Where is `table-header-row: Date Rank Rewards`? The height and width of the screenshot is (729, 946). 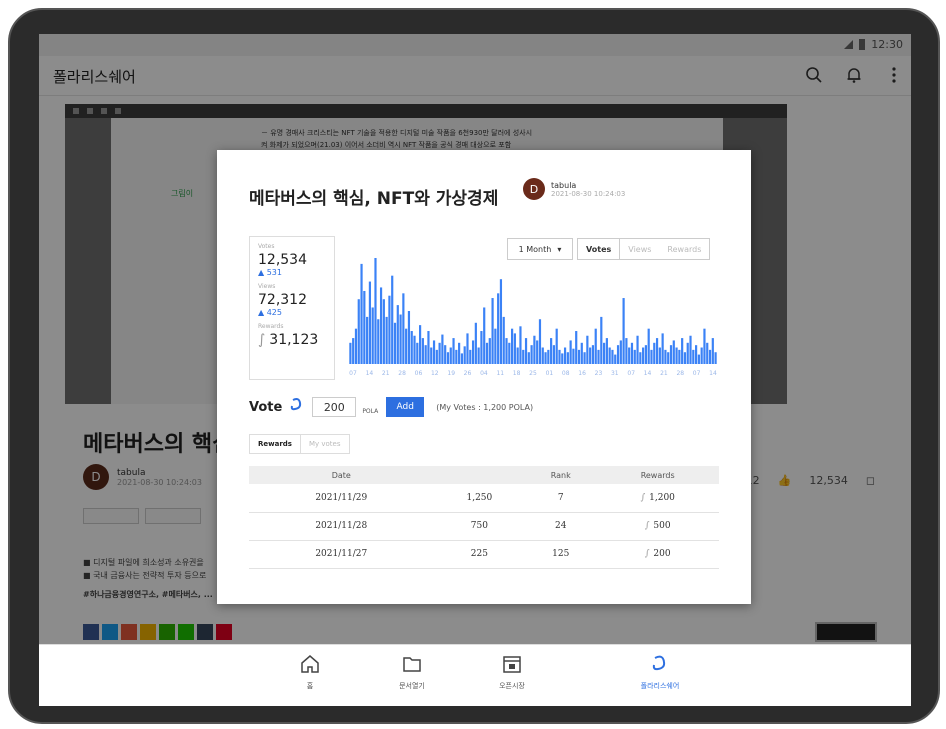
table-header-row: Date Rank Rewards is located at coordinates (484, 475).